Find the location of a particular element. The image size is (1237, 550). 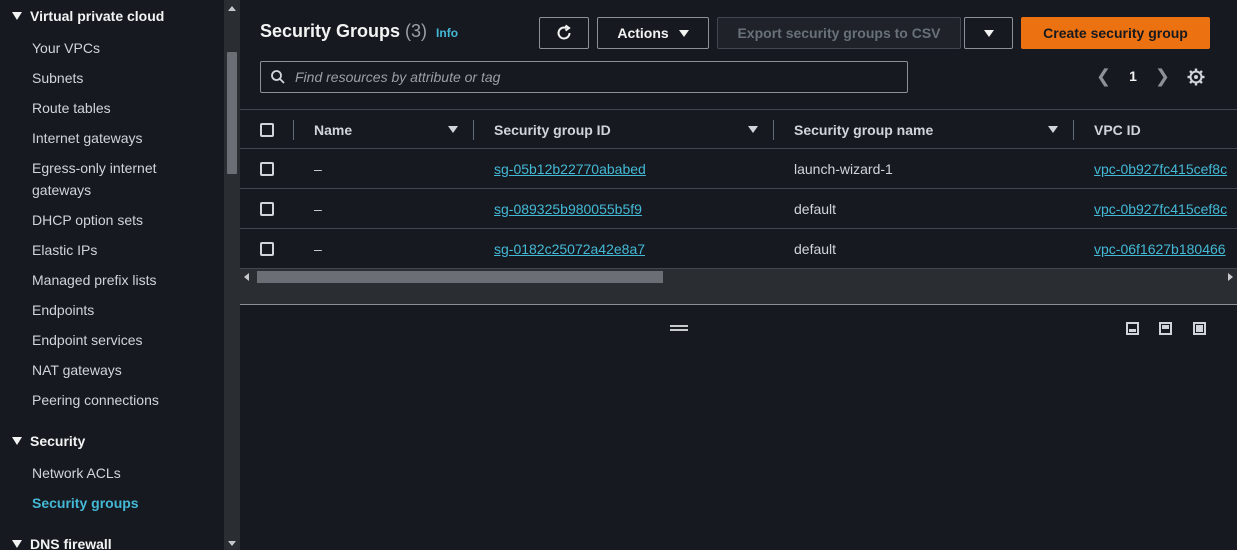

section-dns-firewall: DNS firewall is located at coordinates (62, 543).